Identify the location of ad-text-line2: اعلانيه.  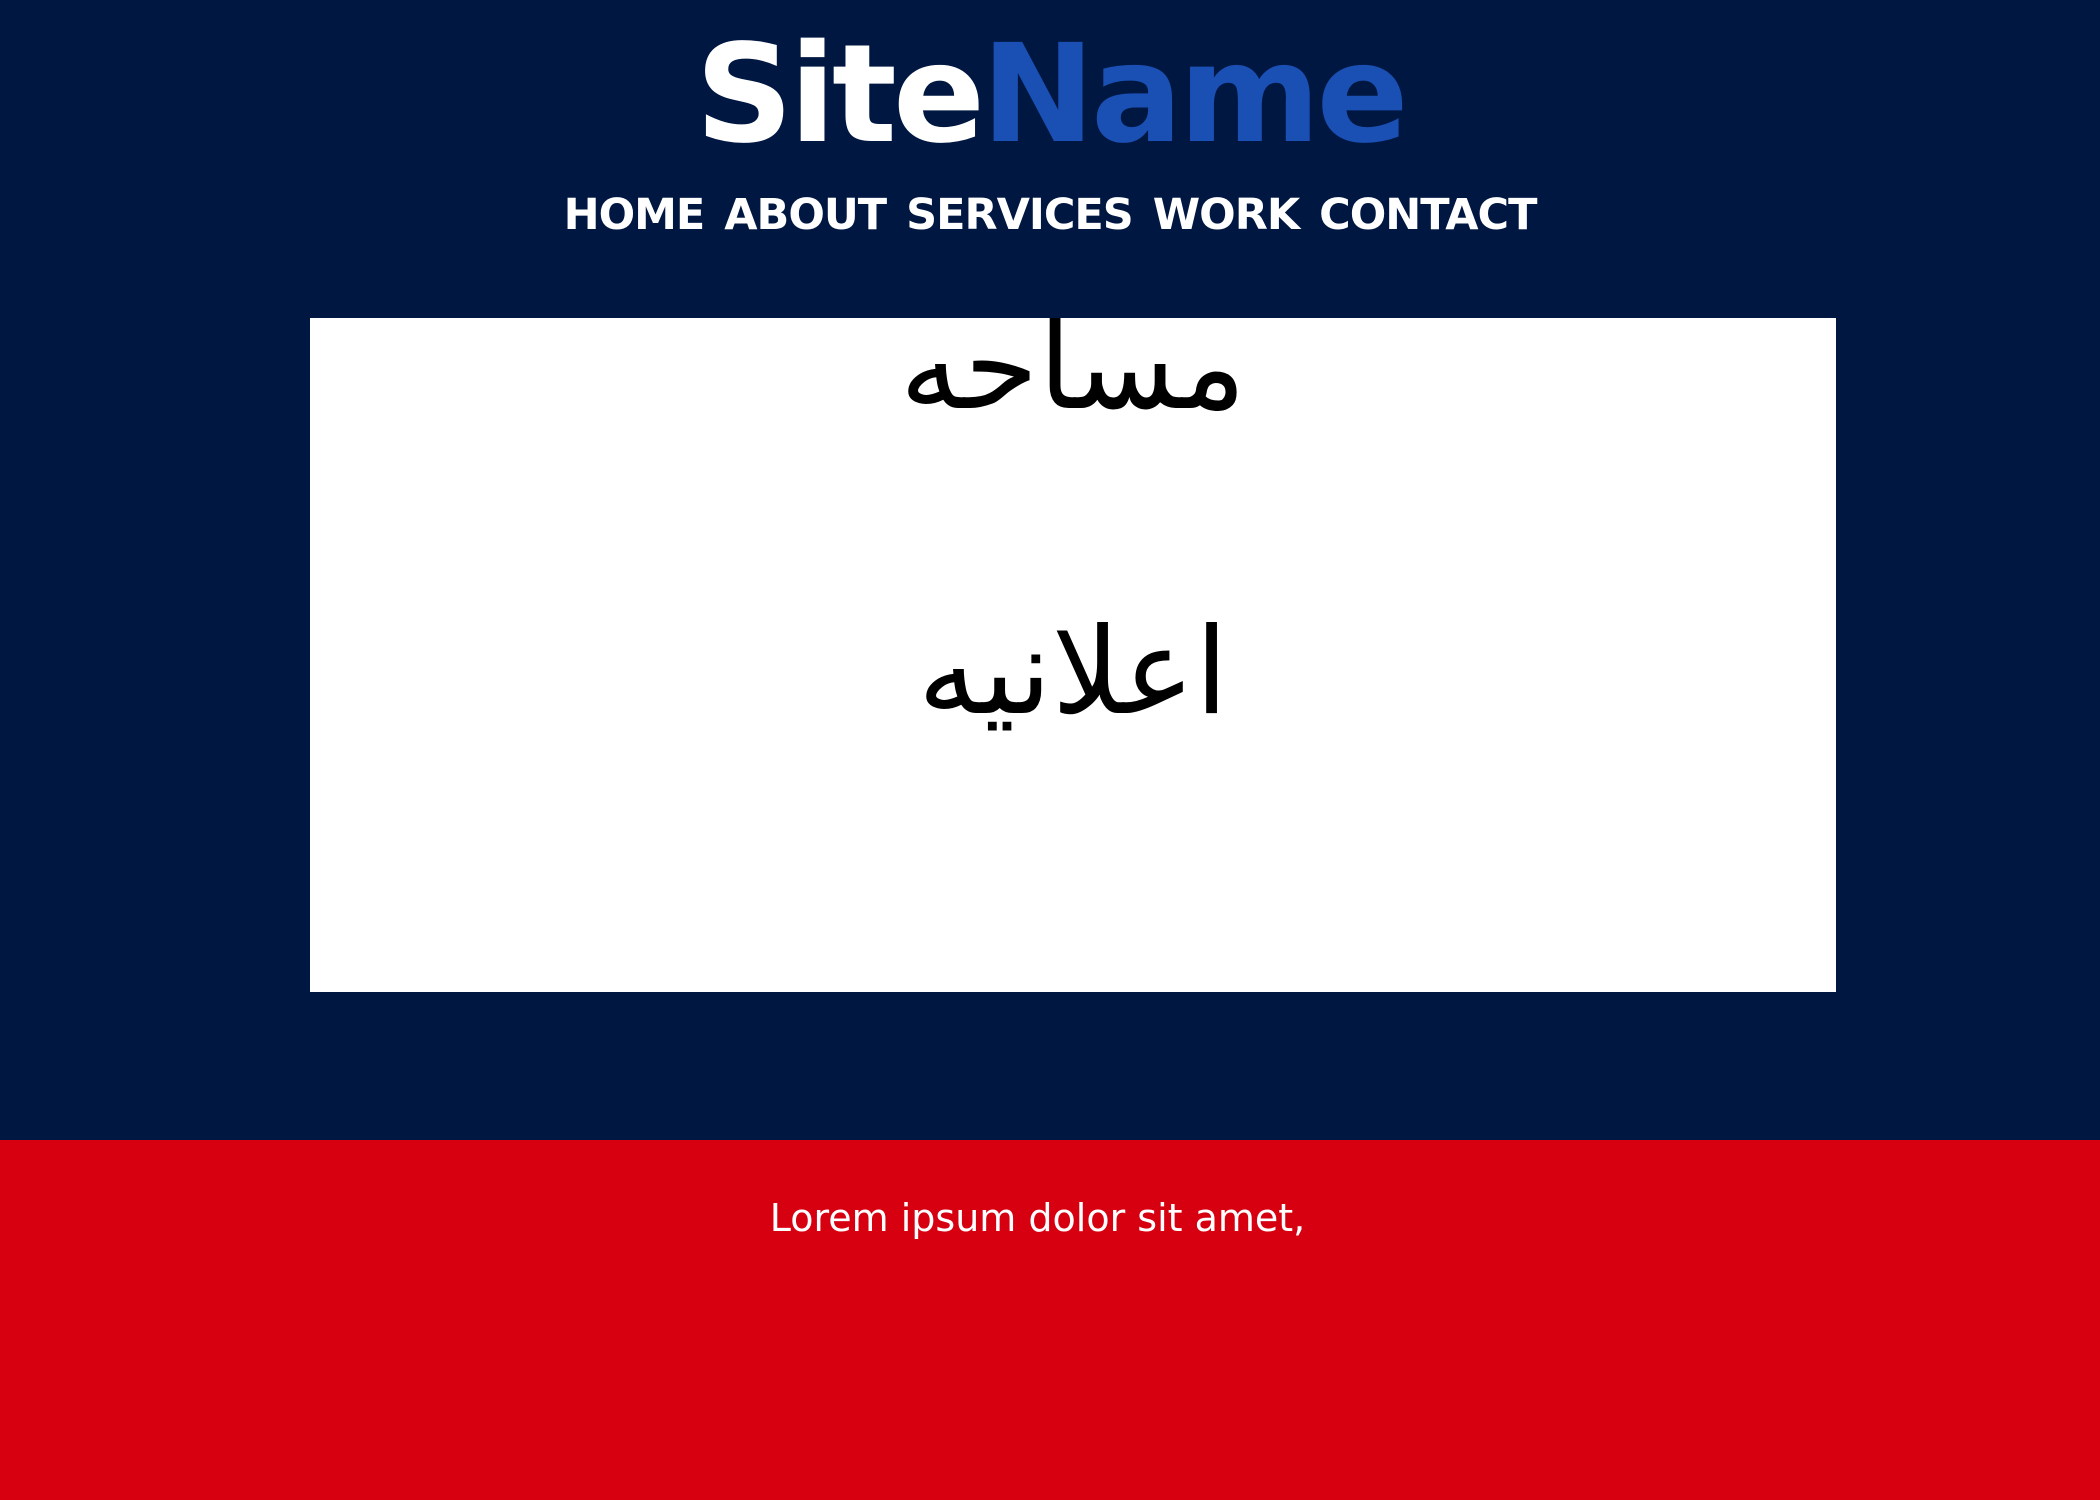
(1073, 672).